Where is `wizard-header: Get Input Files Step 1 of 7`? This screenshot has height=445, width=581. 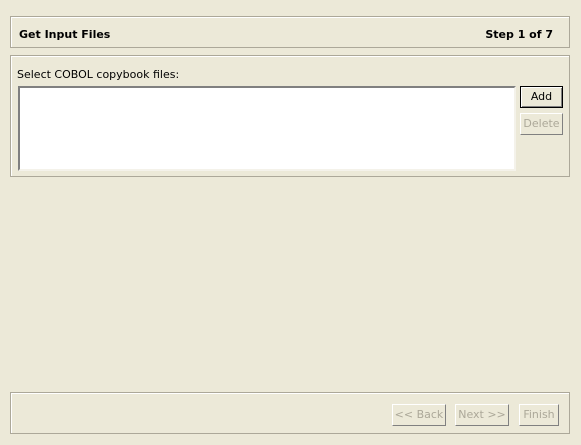 wizard-header: Get Input Files Step 1 of 7 is located at coordinates (290, 32).